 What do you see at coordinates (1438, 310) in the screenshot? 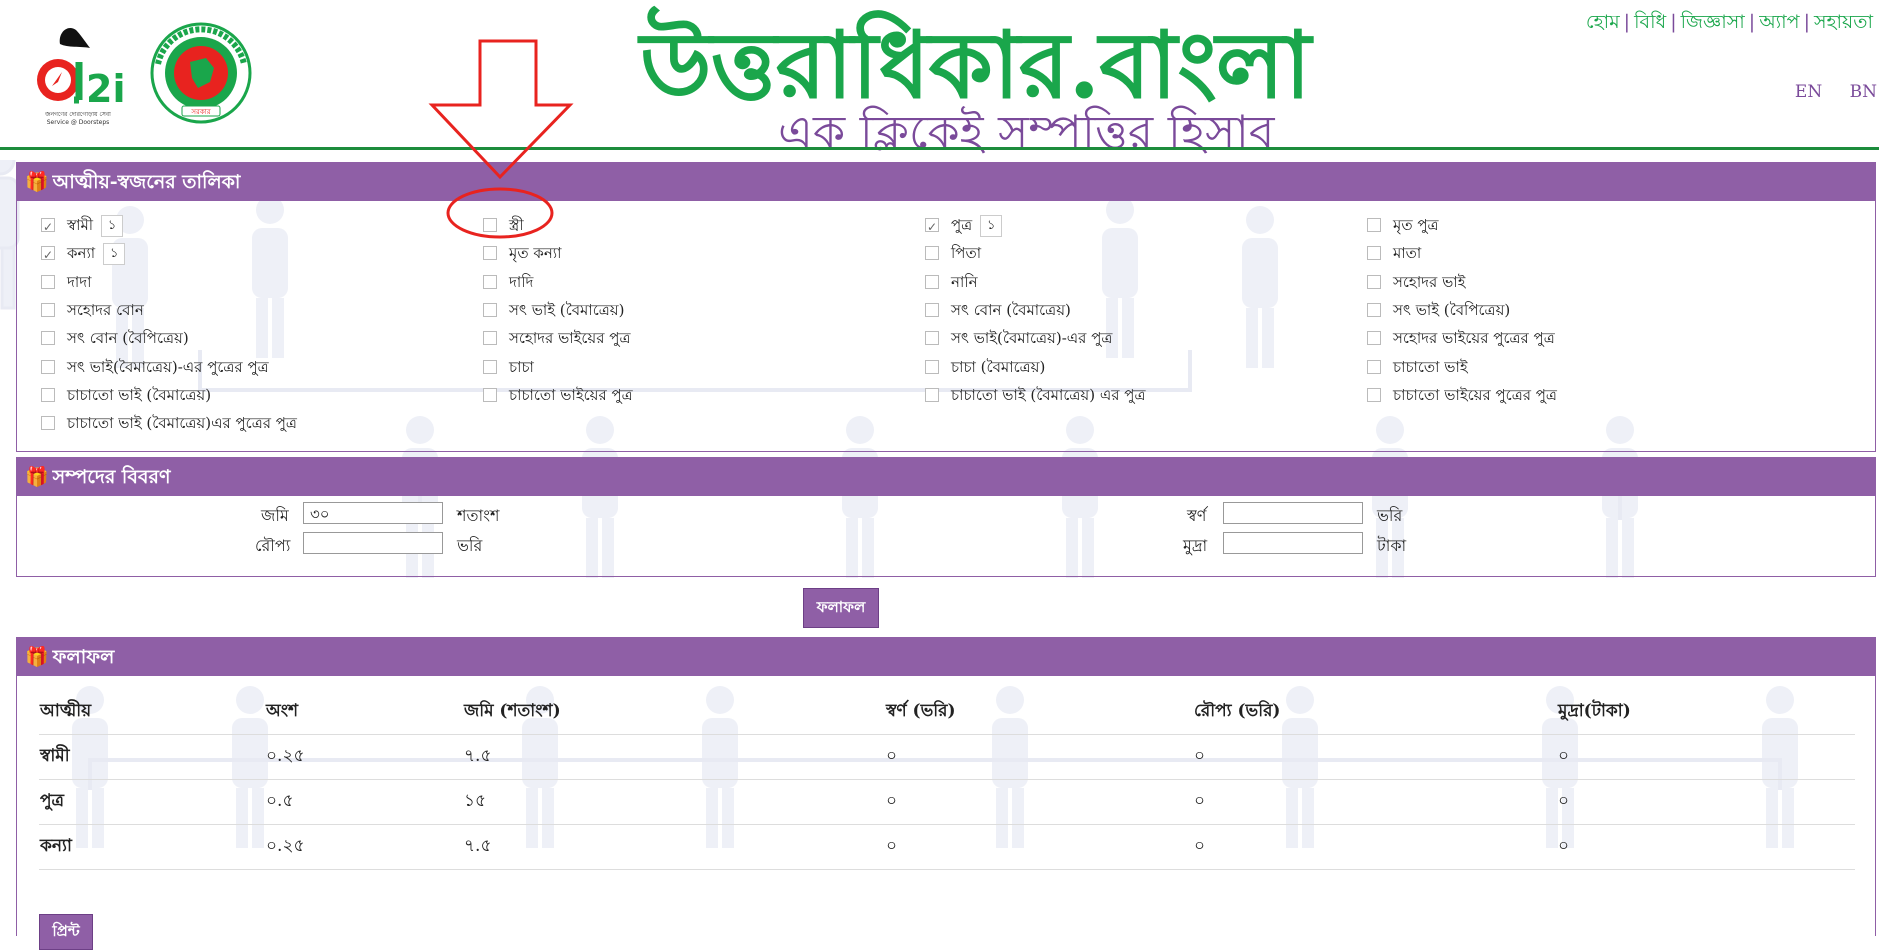
I see `relative-option: সৎ ভাই (বৈপিত্রেয়)` at bounding box center [1438, 310].